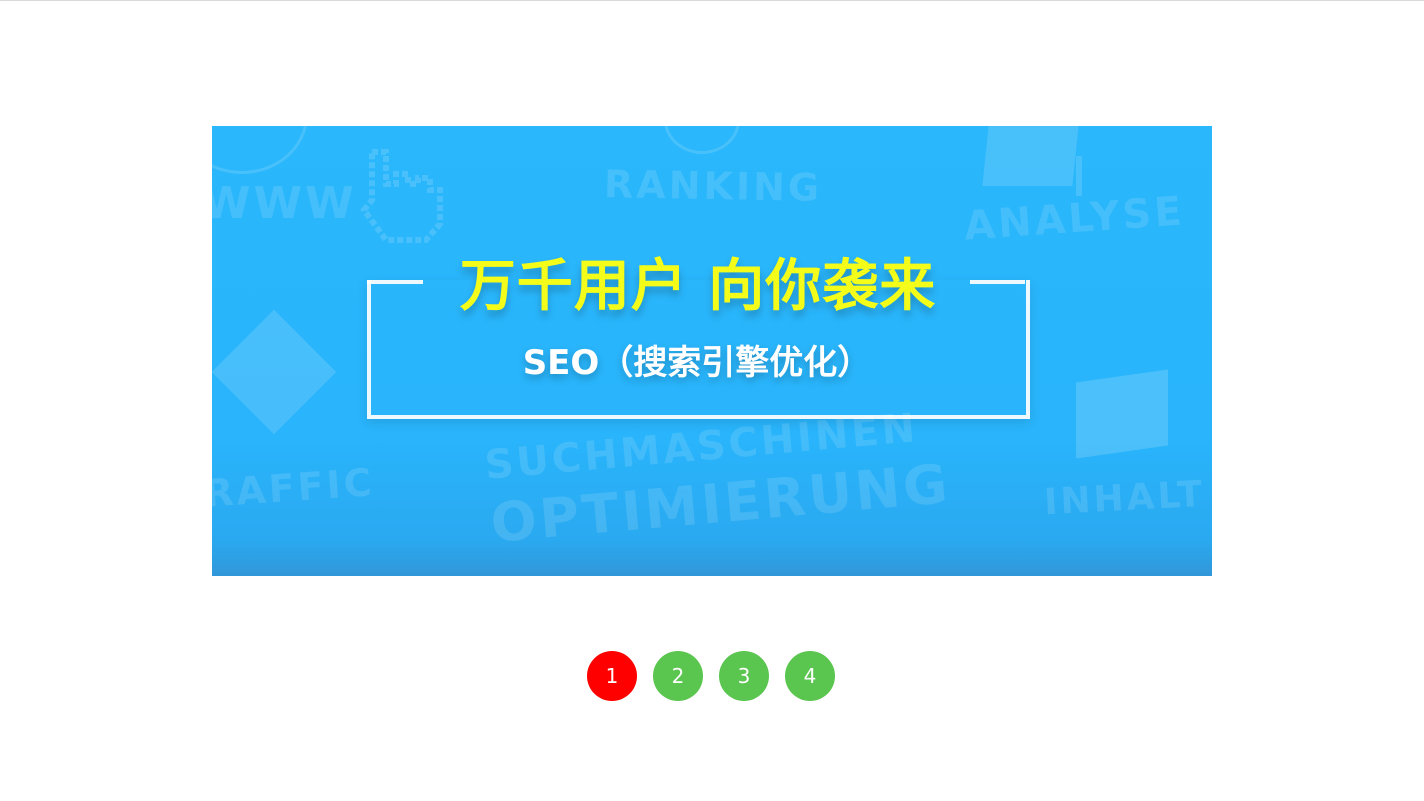 The image size is (1424, 801). What do you see at coordinates (260, 150) in the screenshot?
I see `globe-icon` at bounding box center [260, 150].